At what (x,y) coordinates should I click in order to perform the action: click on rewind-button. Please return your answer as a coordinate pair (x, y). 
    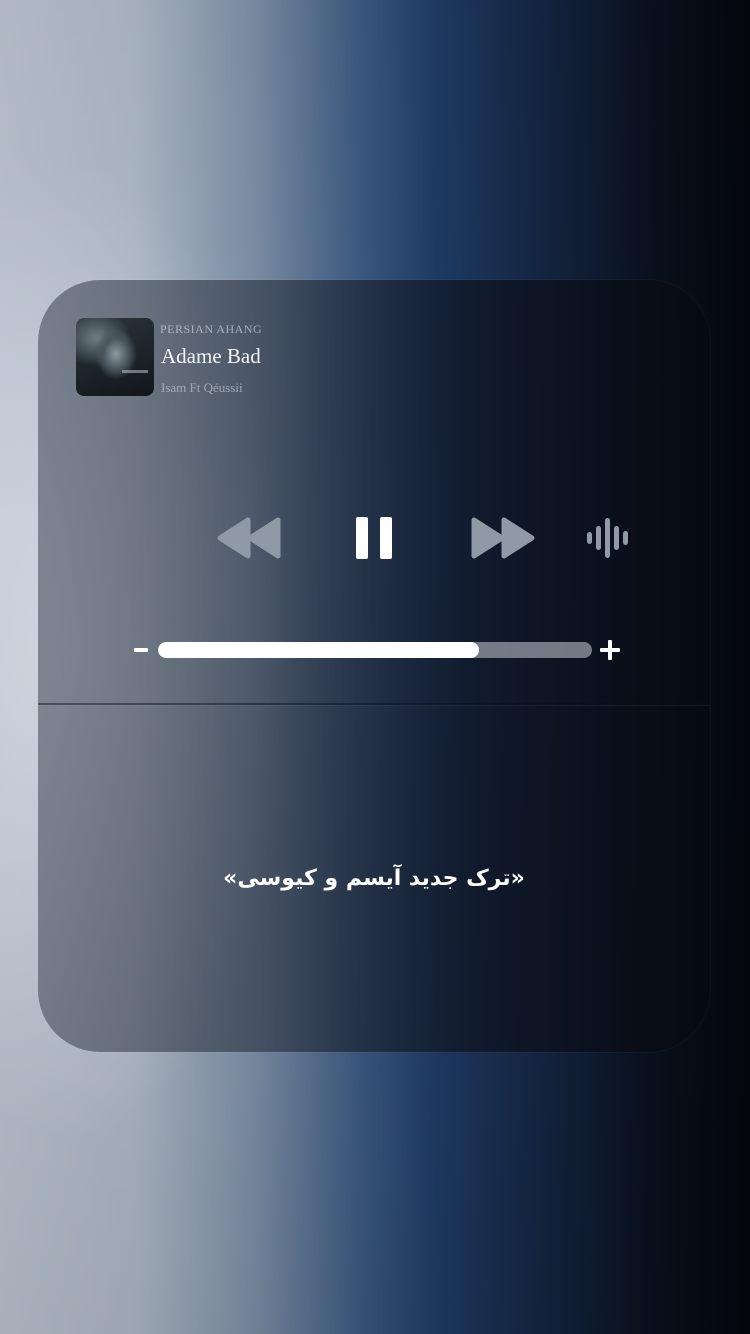
    Looking at the image, I should click on (249, 538).